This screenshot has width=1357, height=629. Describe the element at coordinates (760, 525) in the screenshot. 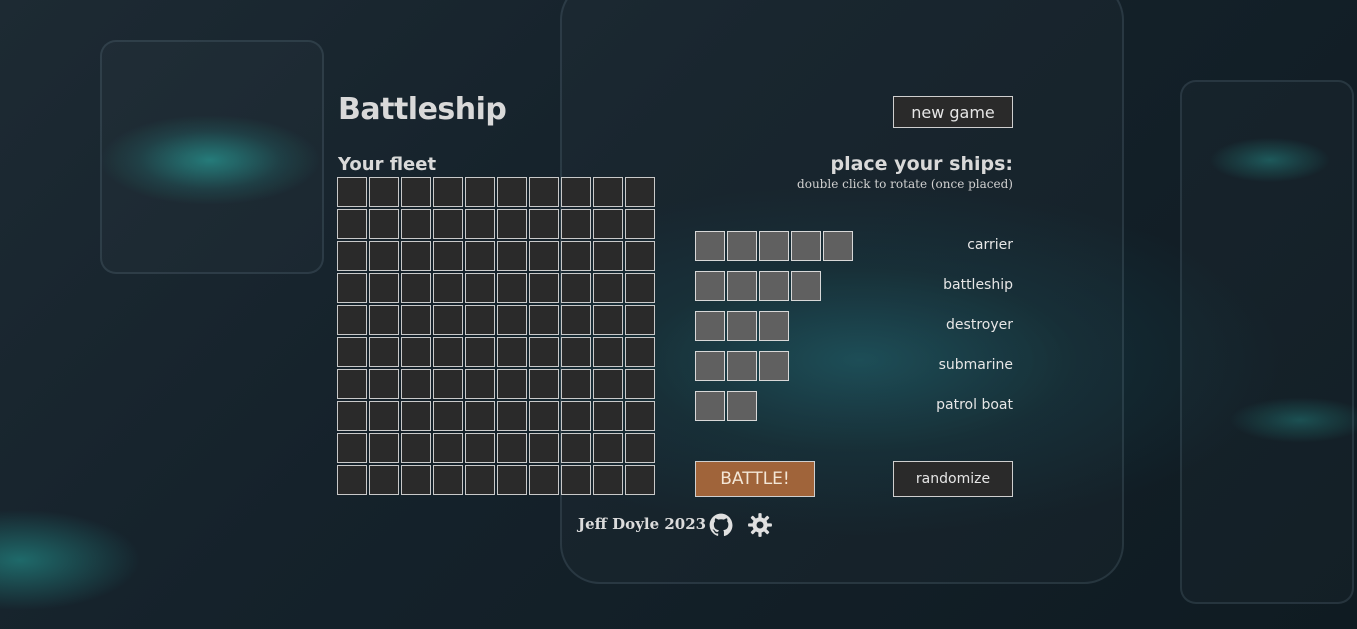

I see `settings-gear-icon` at that location.